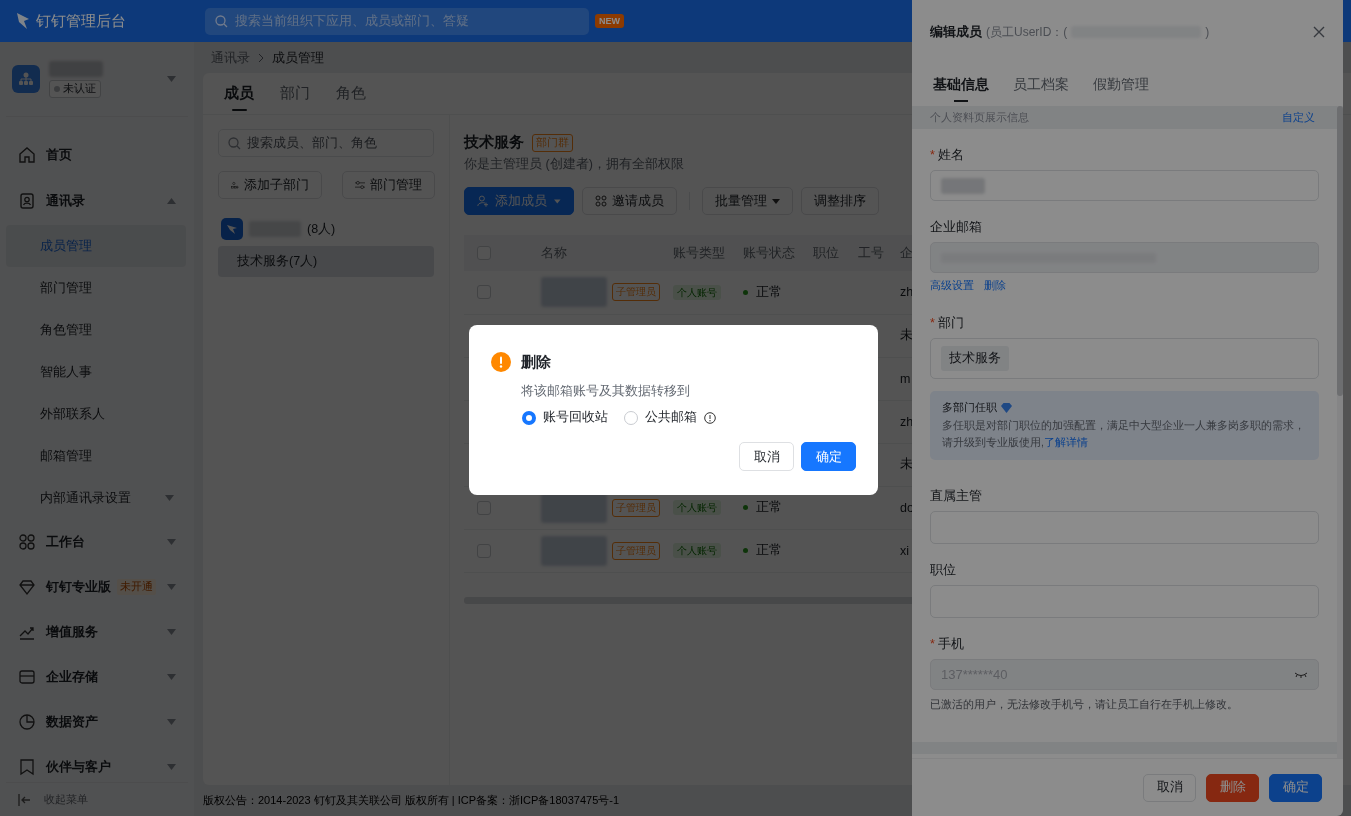 The width and height of the screenshot is (1351, 816). I want to click on tab: 成员, so click(239, 93).